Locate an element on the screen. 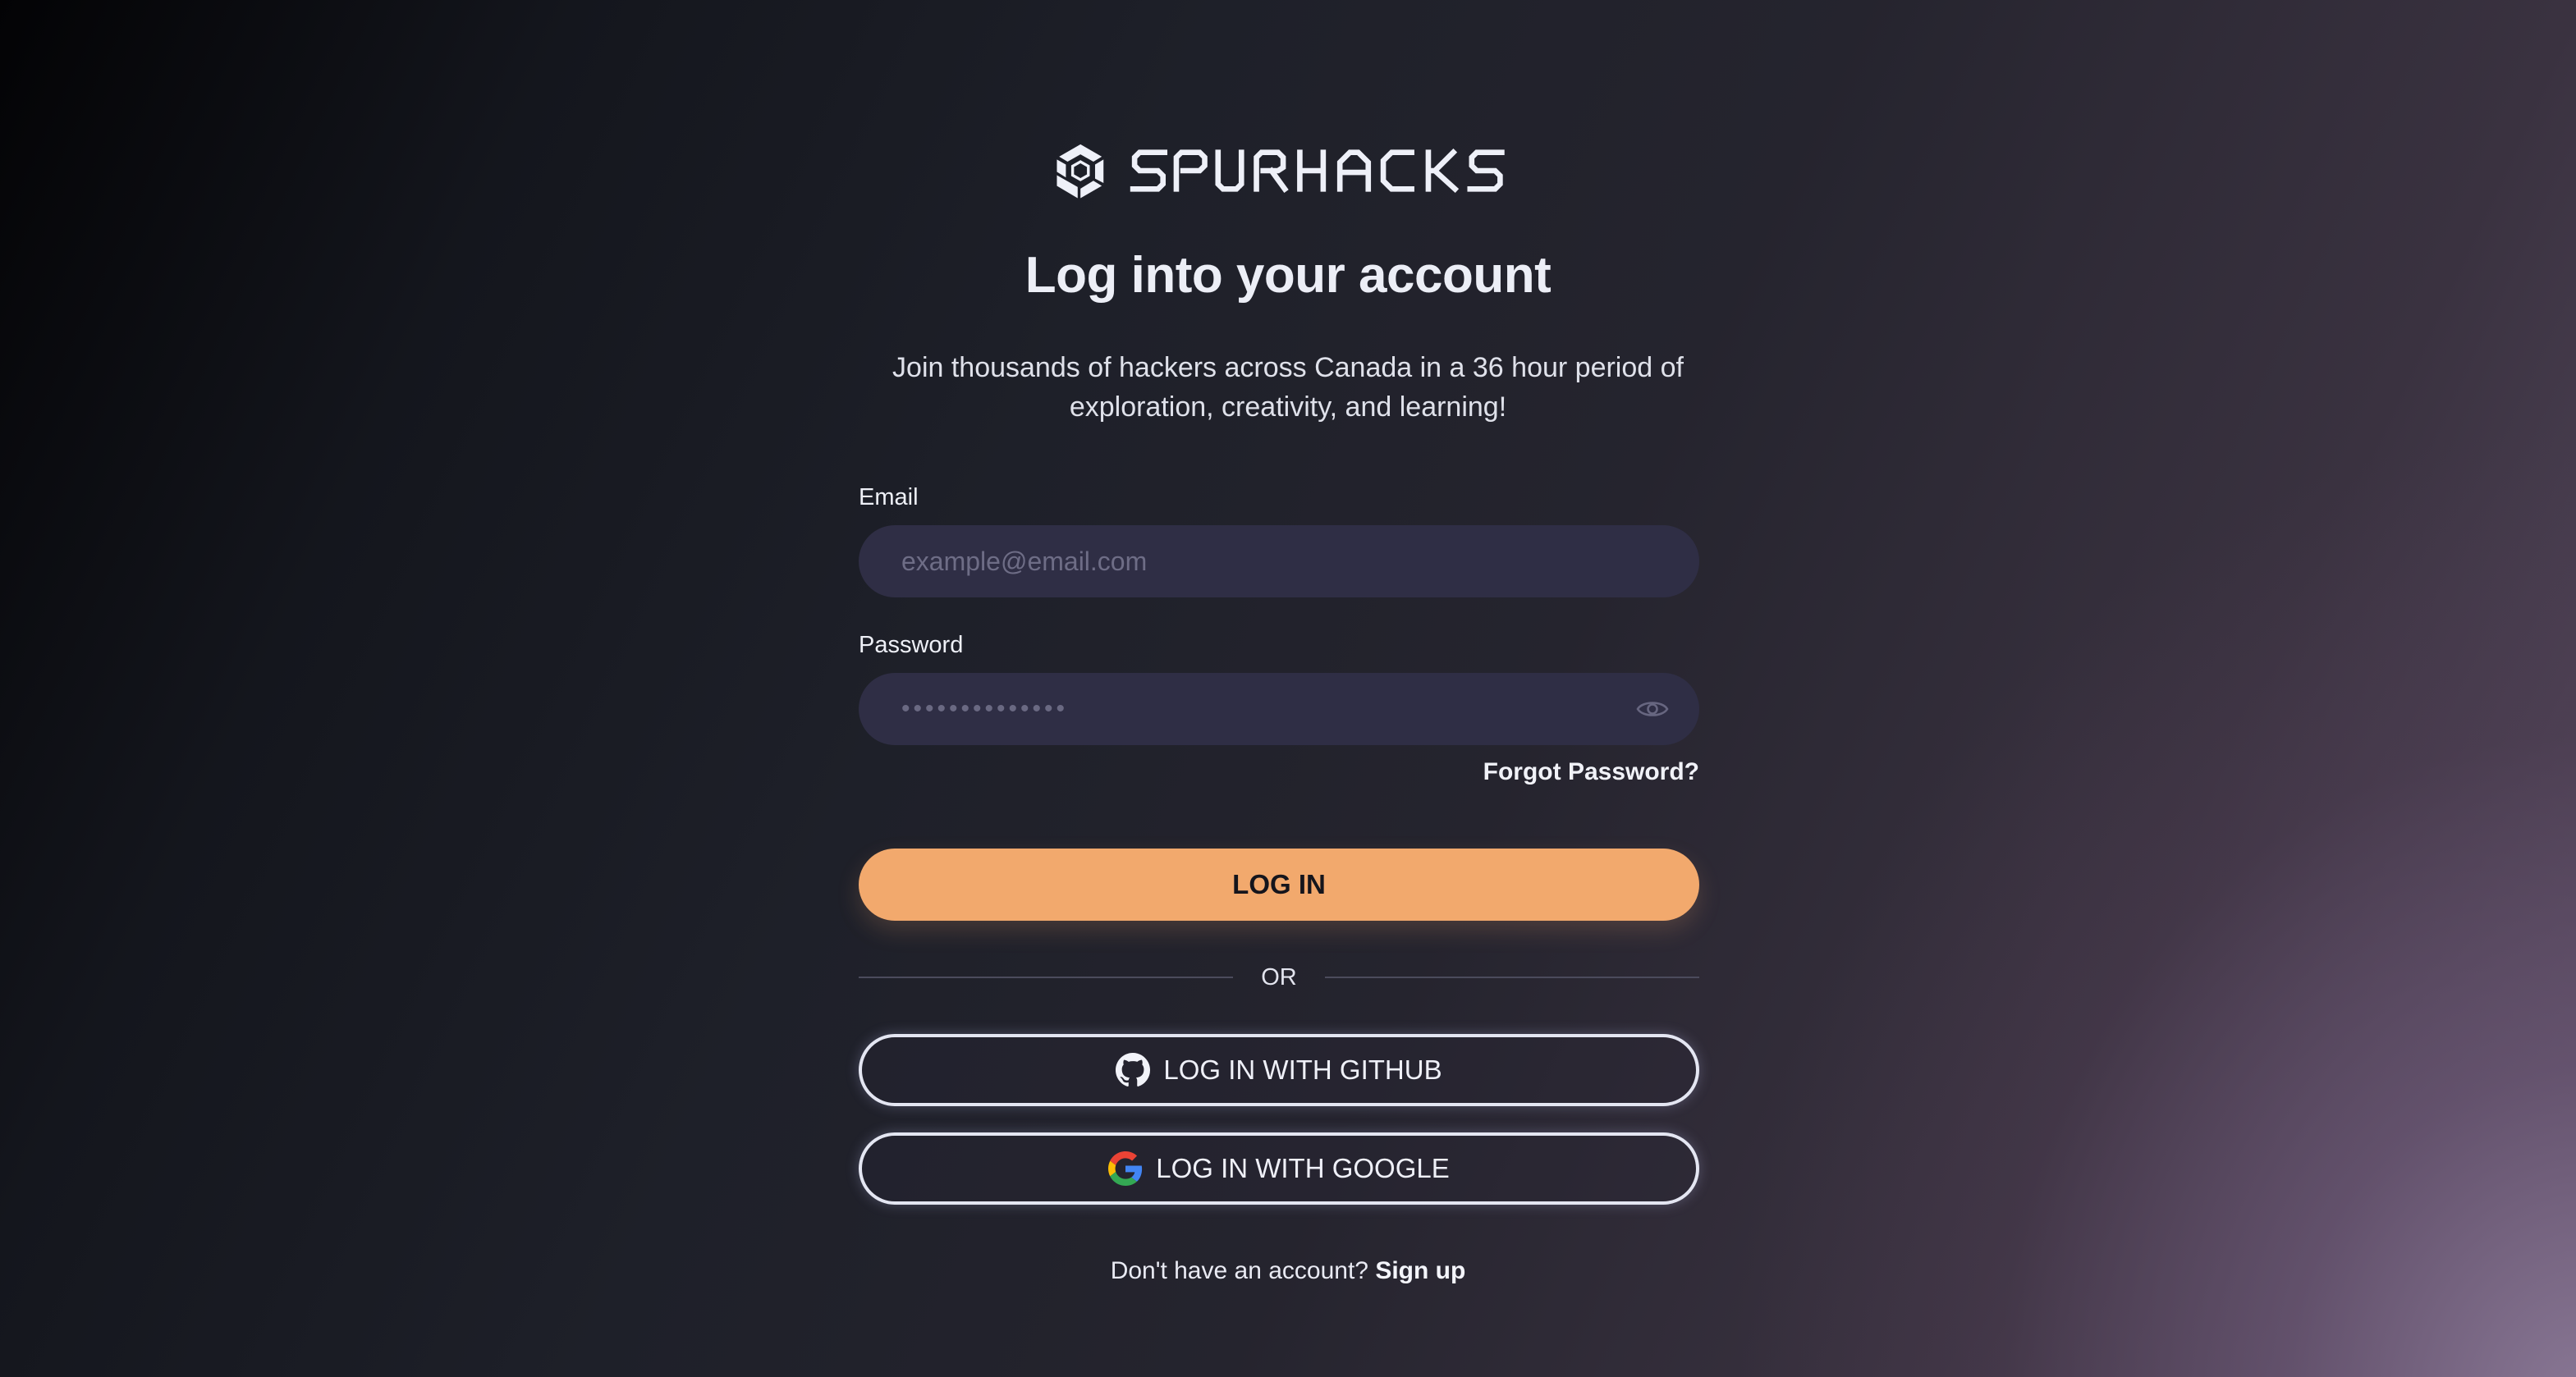 This screenshot has width=2576, height=1377. google-login-button: LOG IN WITH GOOGLE is located at coordinates (1279, 1168).